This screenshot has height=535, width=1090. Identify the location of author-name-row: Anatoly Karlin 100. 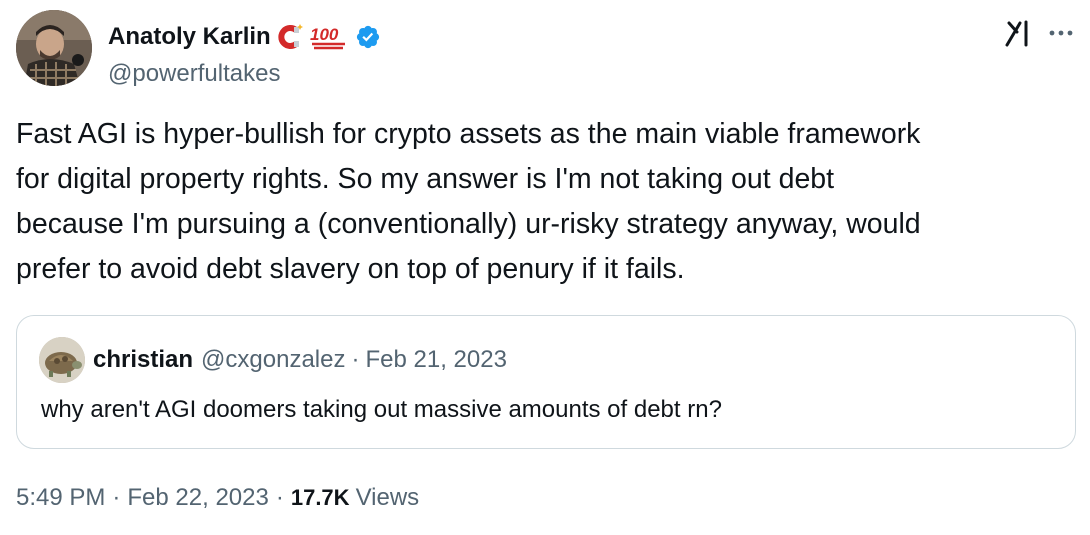
(244, 37).